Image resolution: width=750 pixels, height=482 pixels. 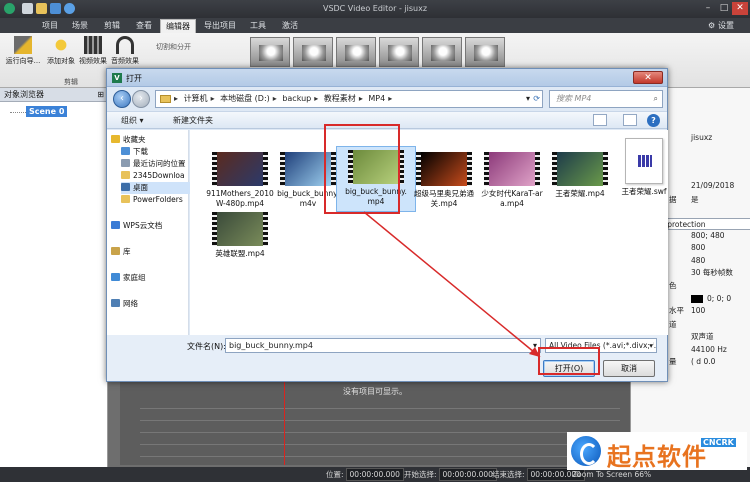 What do you see at coordinates (130, 303) in the screenshot?
I see `nav-item-label: 网络` at bounding box center [130, 303].